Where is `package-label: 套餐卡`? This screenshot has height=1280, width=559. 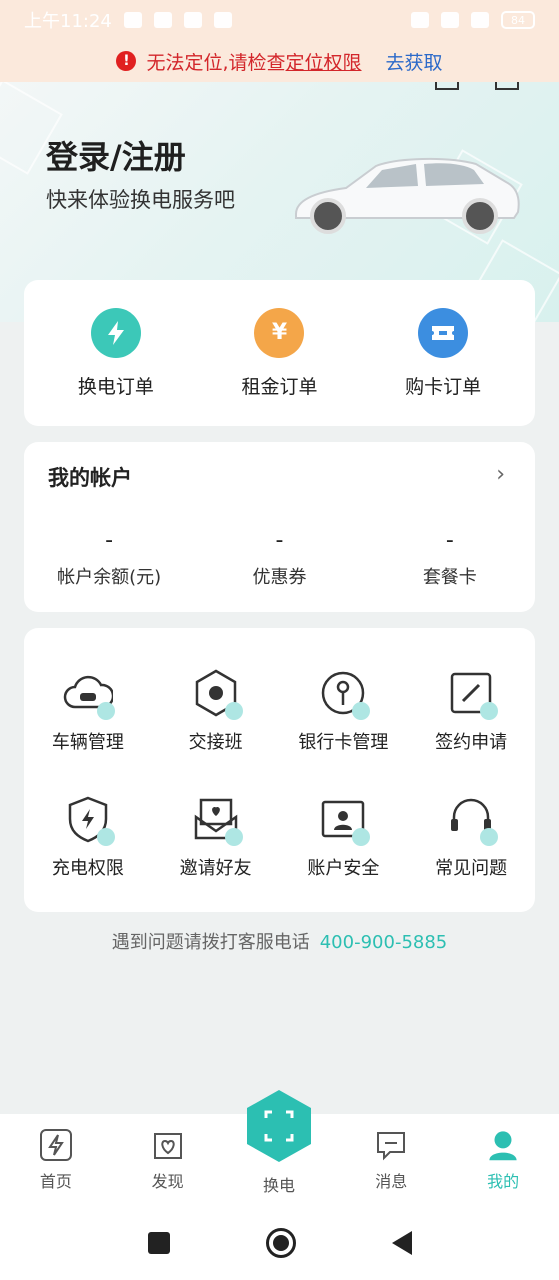 package-label: 套餐卡 is located at coordinates (449, 577).